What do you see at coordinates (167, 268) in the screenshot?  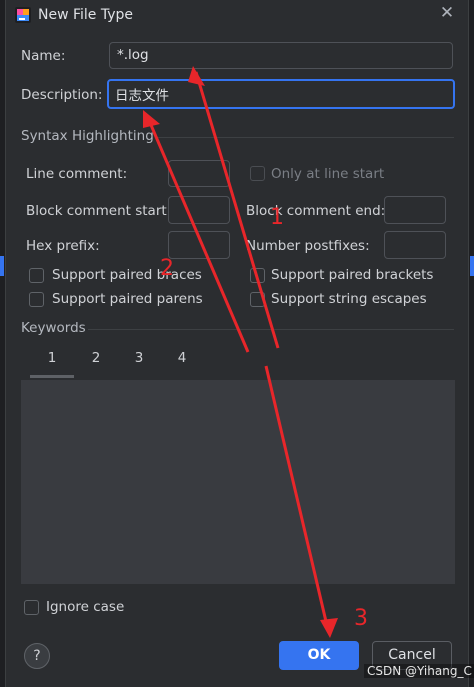 I see `annotation-number-2: 2` at bounding box center [167, 268].